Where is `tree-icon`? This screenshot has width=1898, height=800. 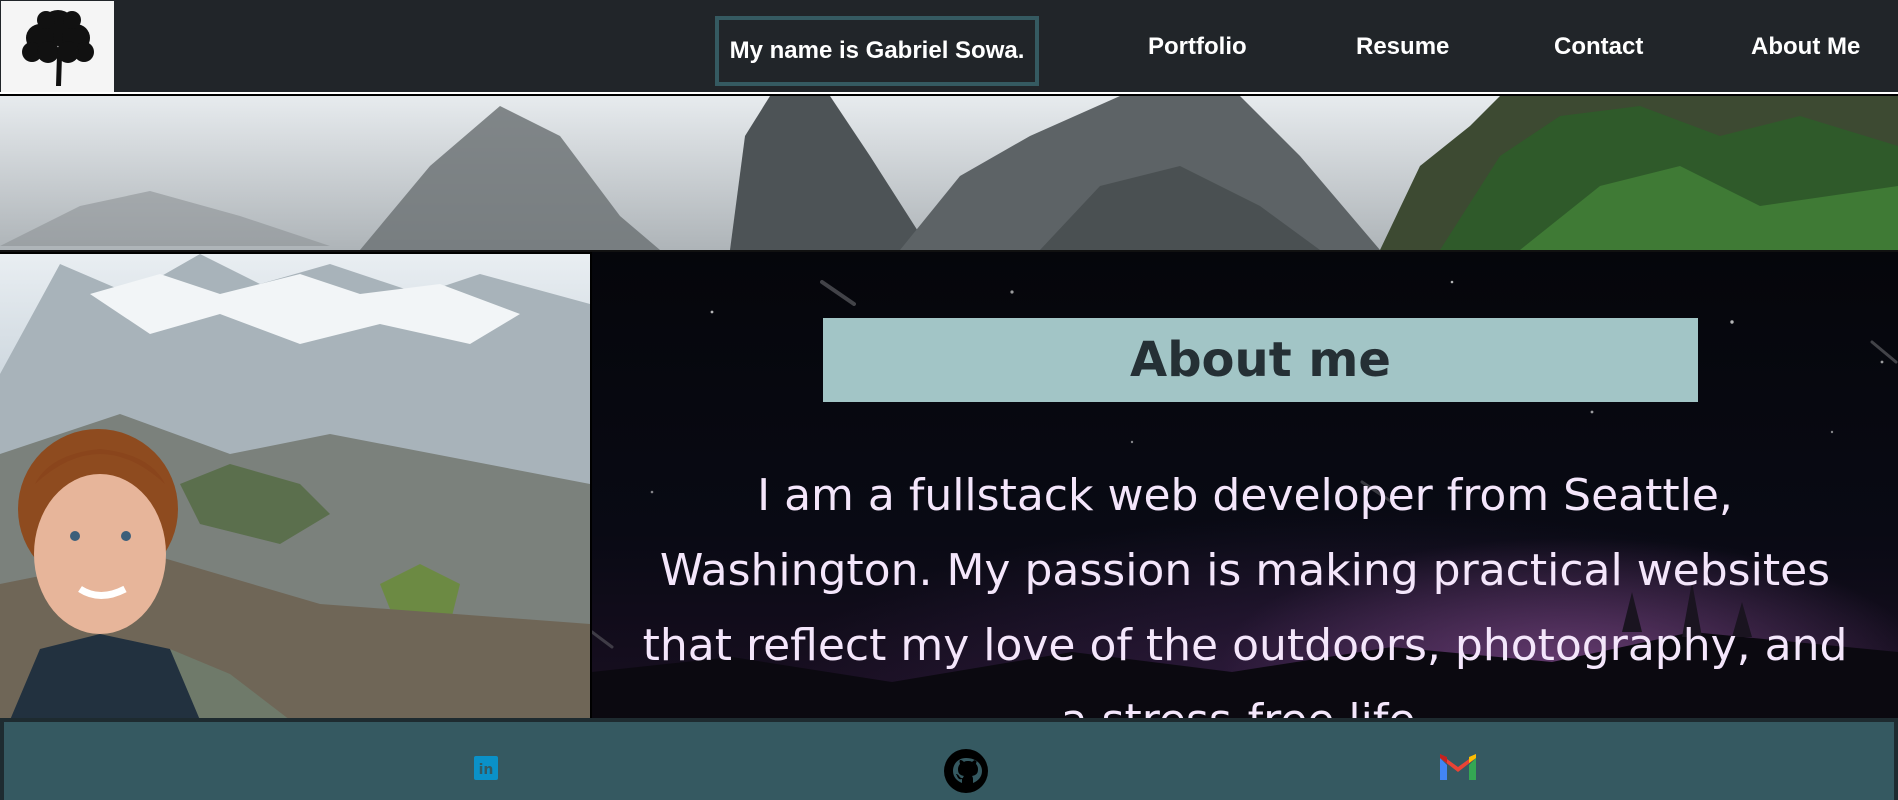
tree-icon is located at coordinates (57, 47).